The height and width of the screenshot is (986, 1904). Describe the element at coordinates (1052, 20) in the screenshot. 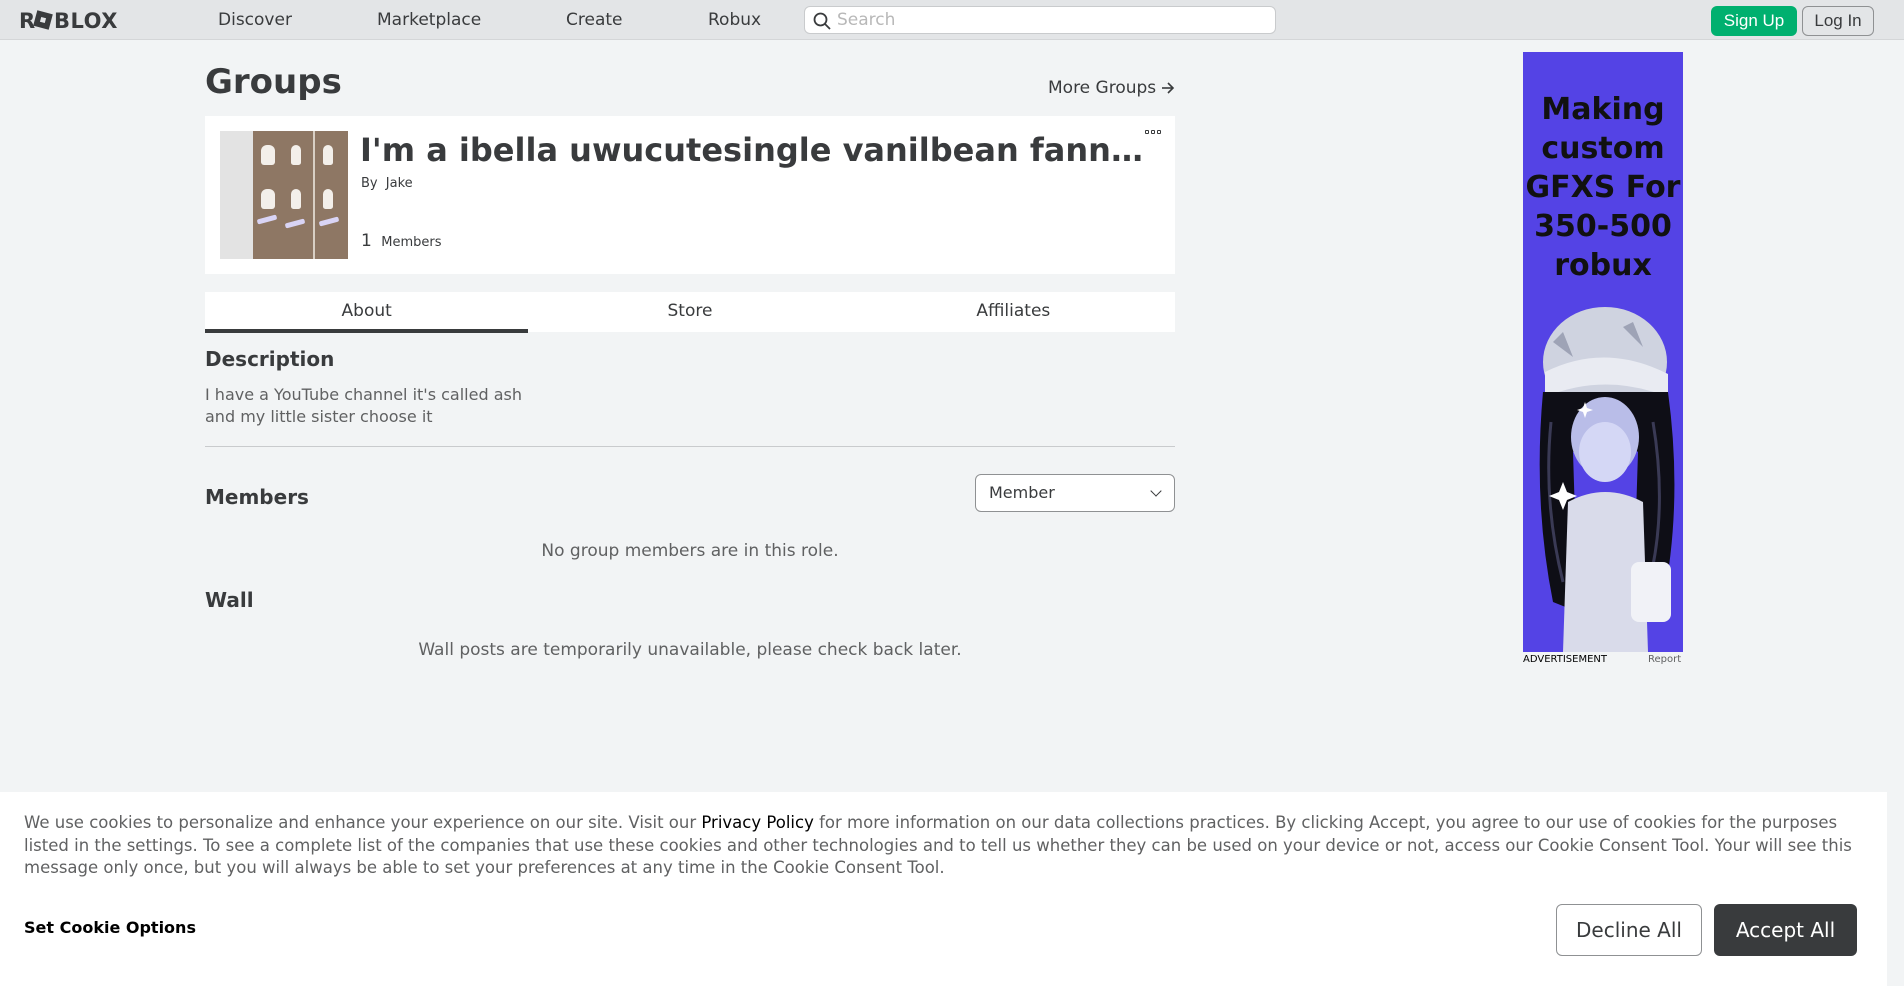

I see `search-input` at that location.